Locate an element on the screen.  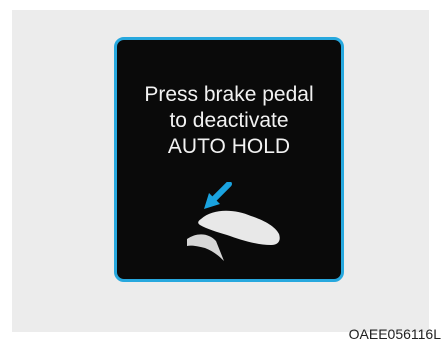
message-line-3: AUTO HOLD is located at coordinates (229, 146).